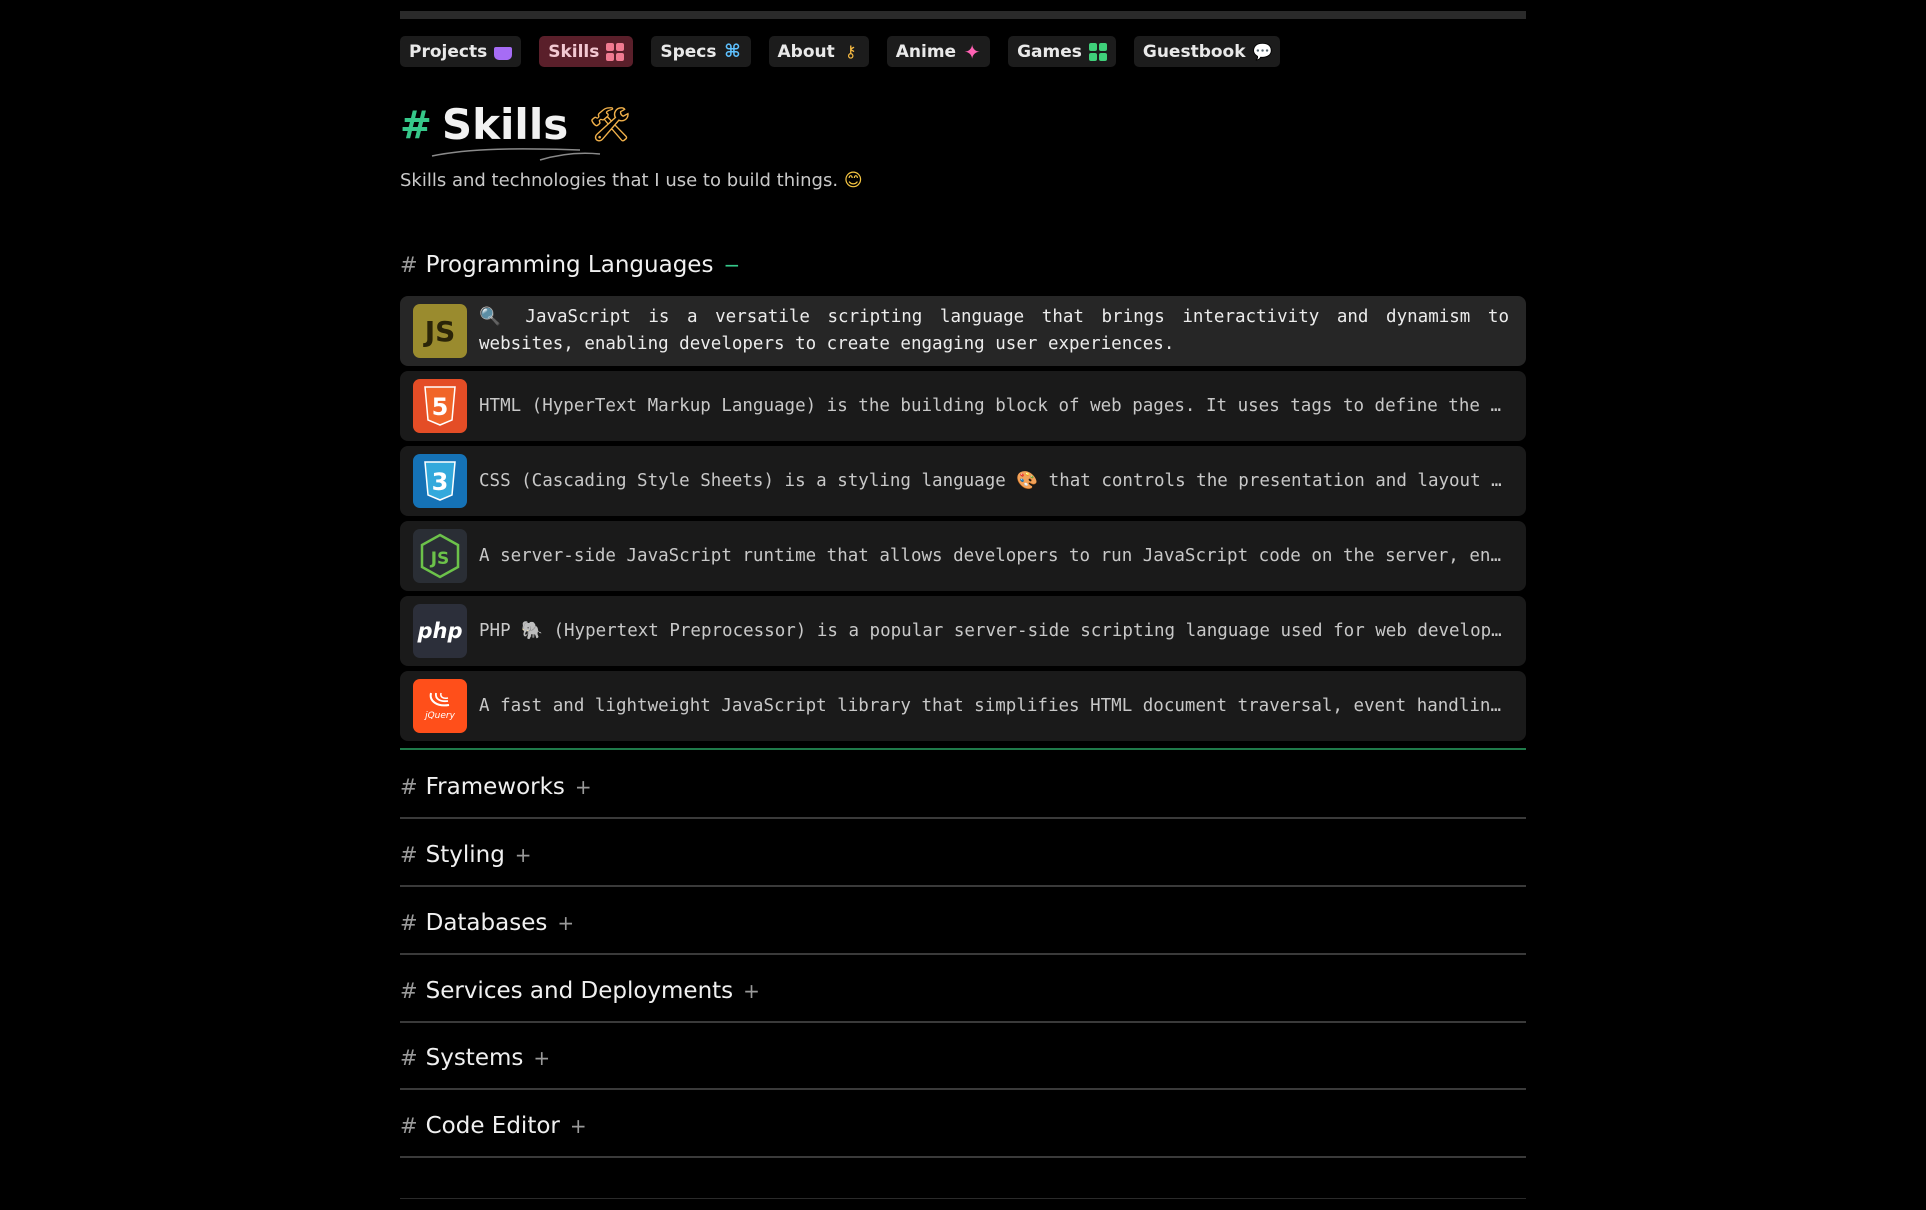 This screenshot has height=1210, width=1926. I want to click on tools-icon: 🛠, so click(610, 124).